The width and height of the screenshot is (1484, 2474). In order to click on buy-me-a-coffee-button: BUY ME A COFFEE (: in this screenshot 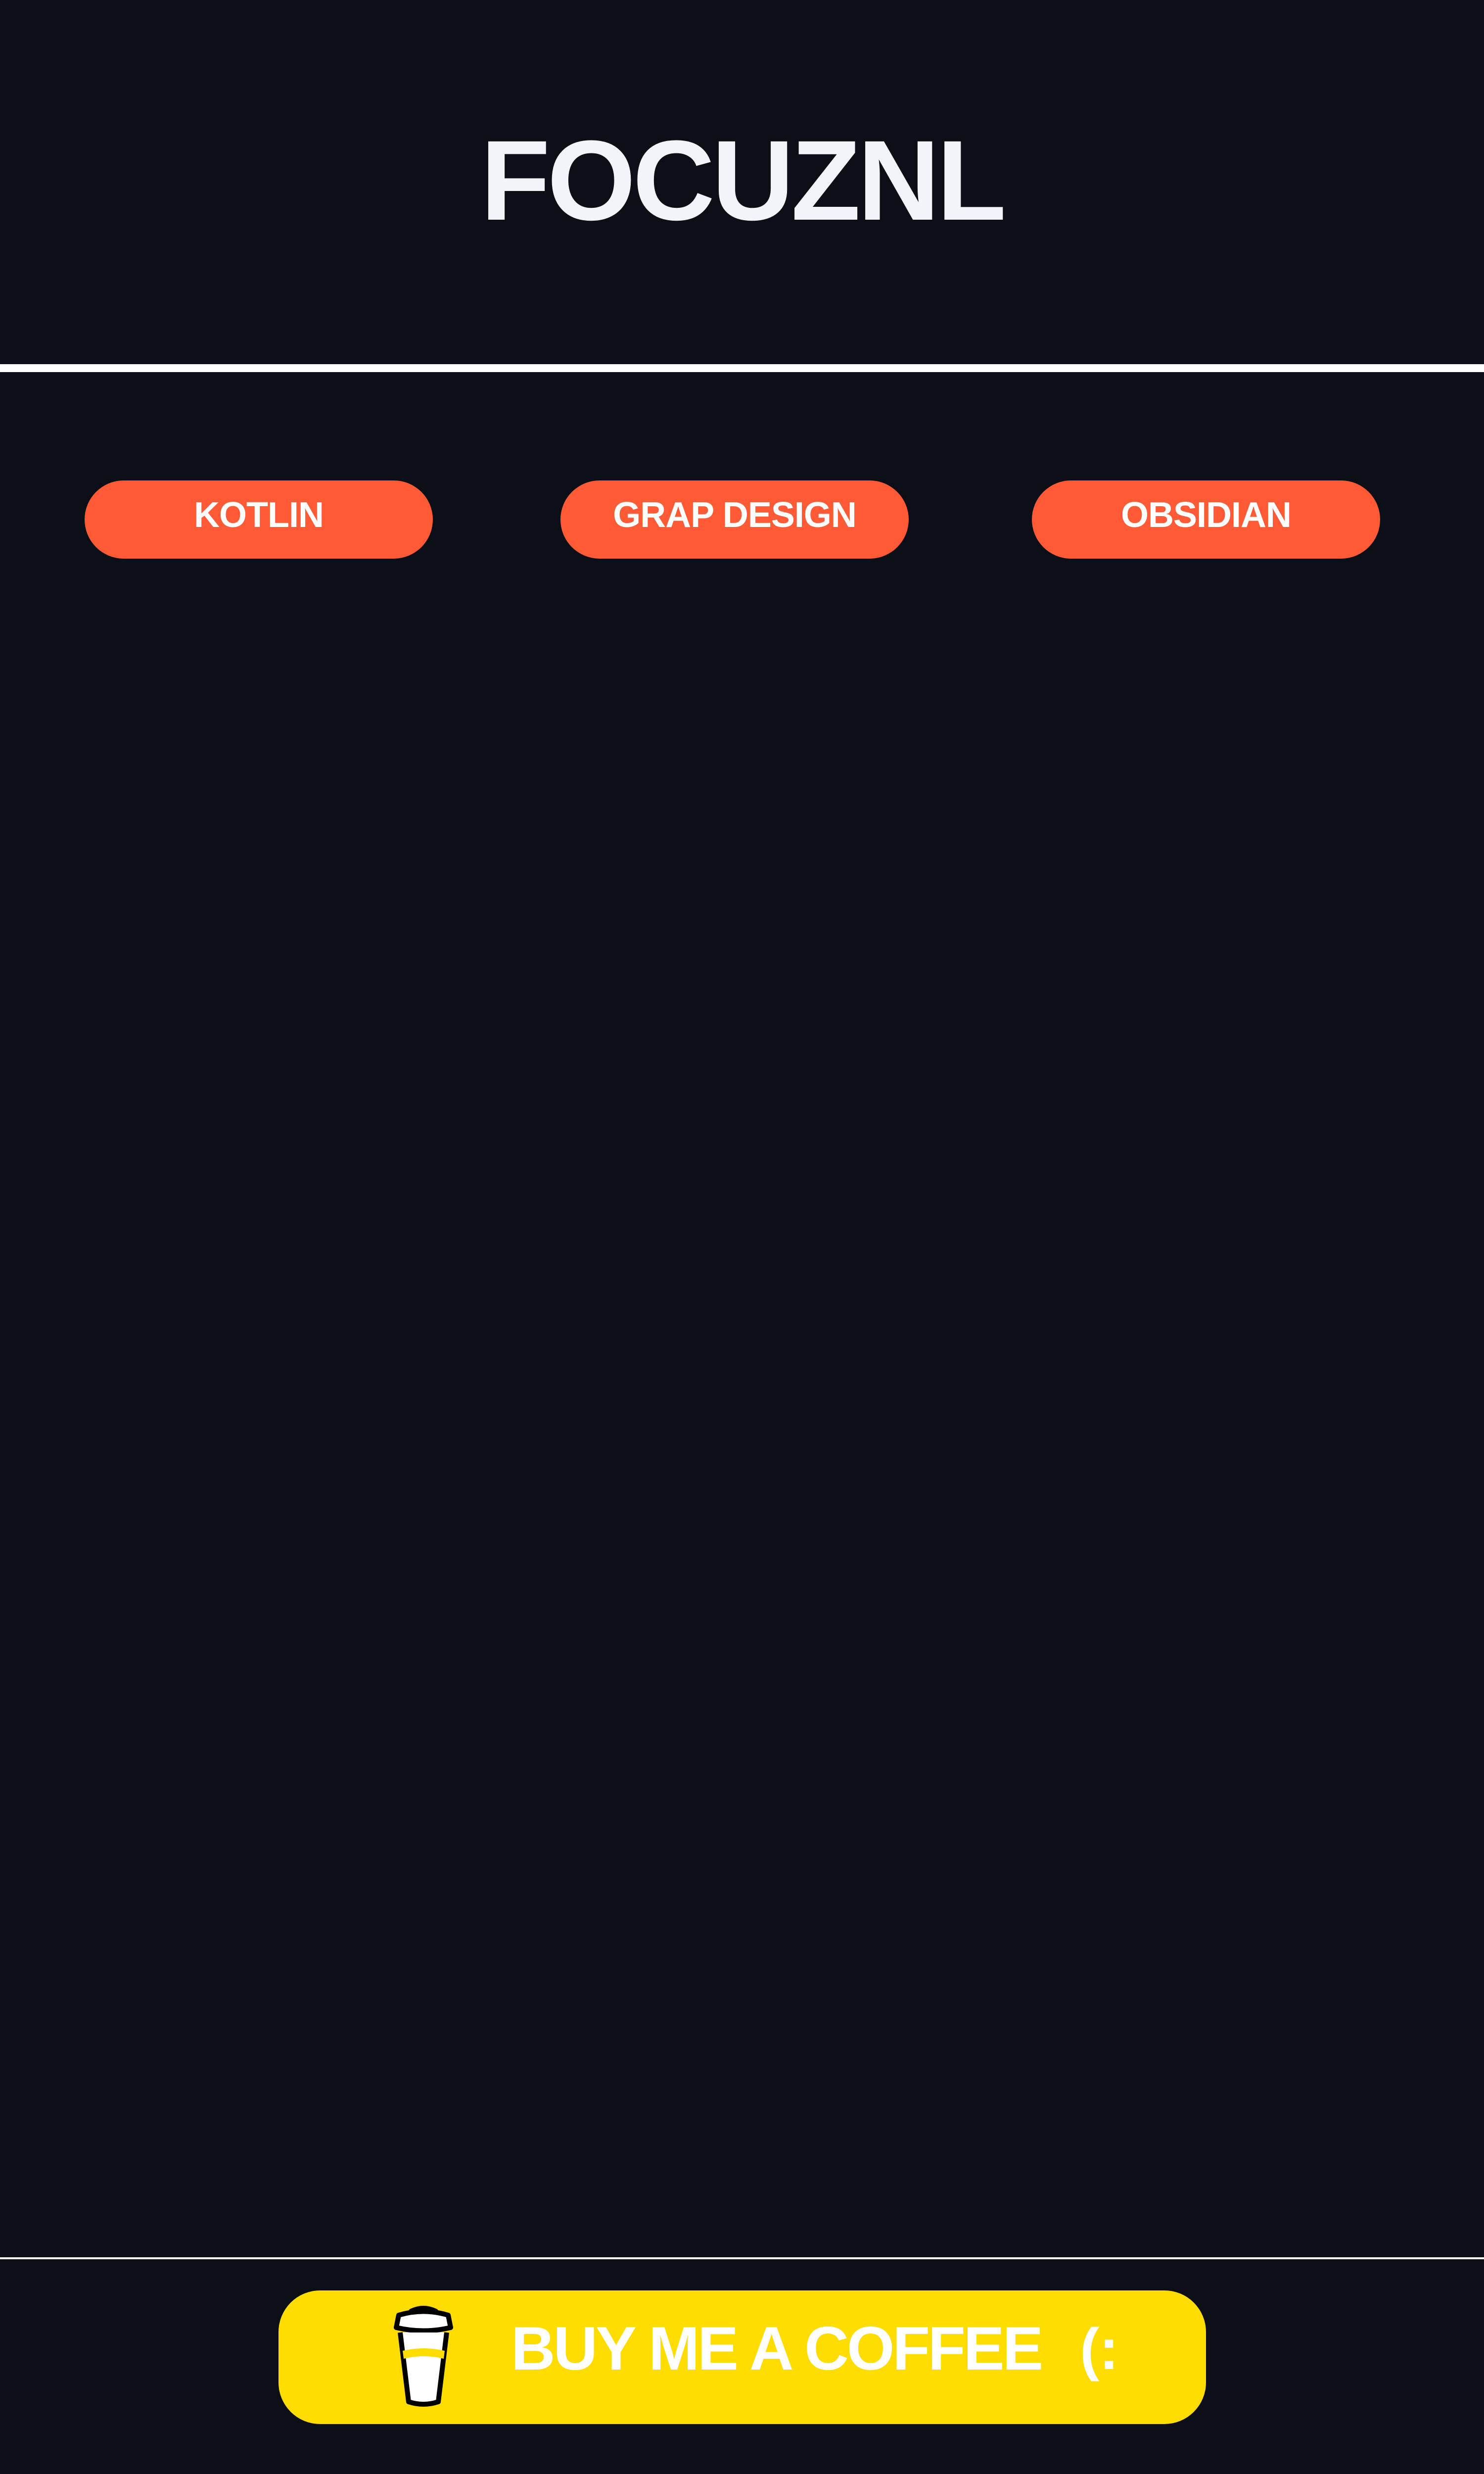, I will do `click(742, 2357)`.